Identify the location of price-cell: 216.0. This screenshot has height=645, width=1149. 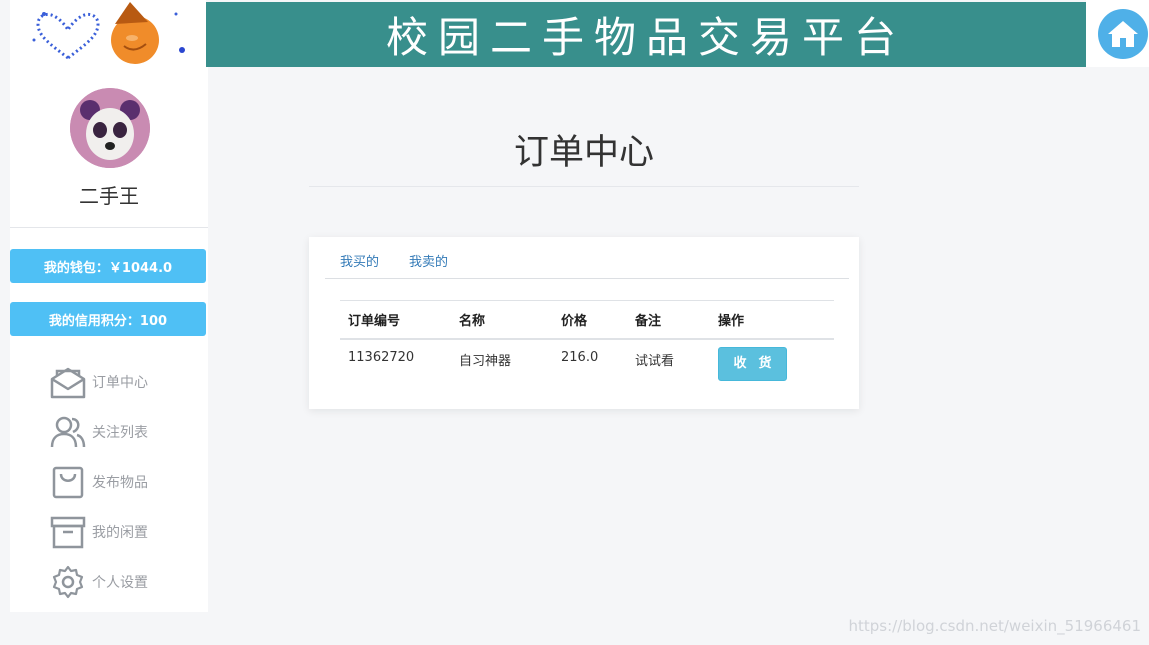
(580, 357).